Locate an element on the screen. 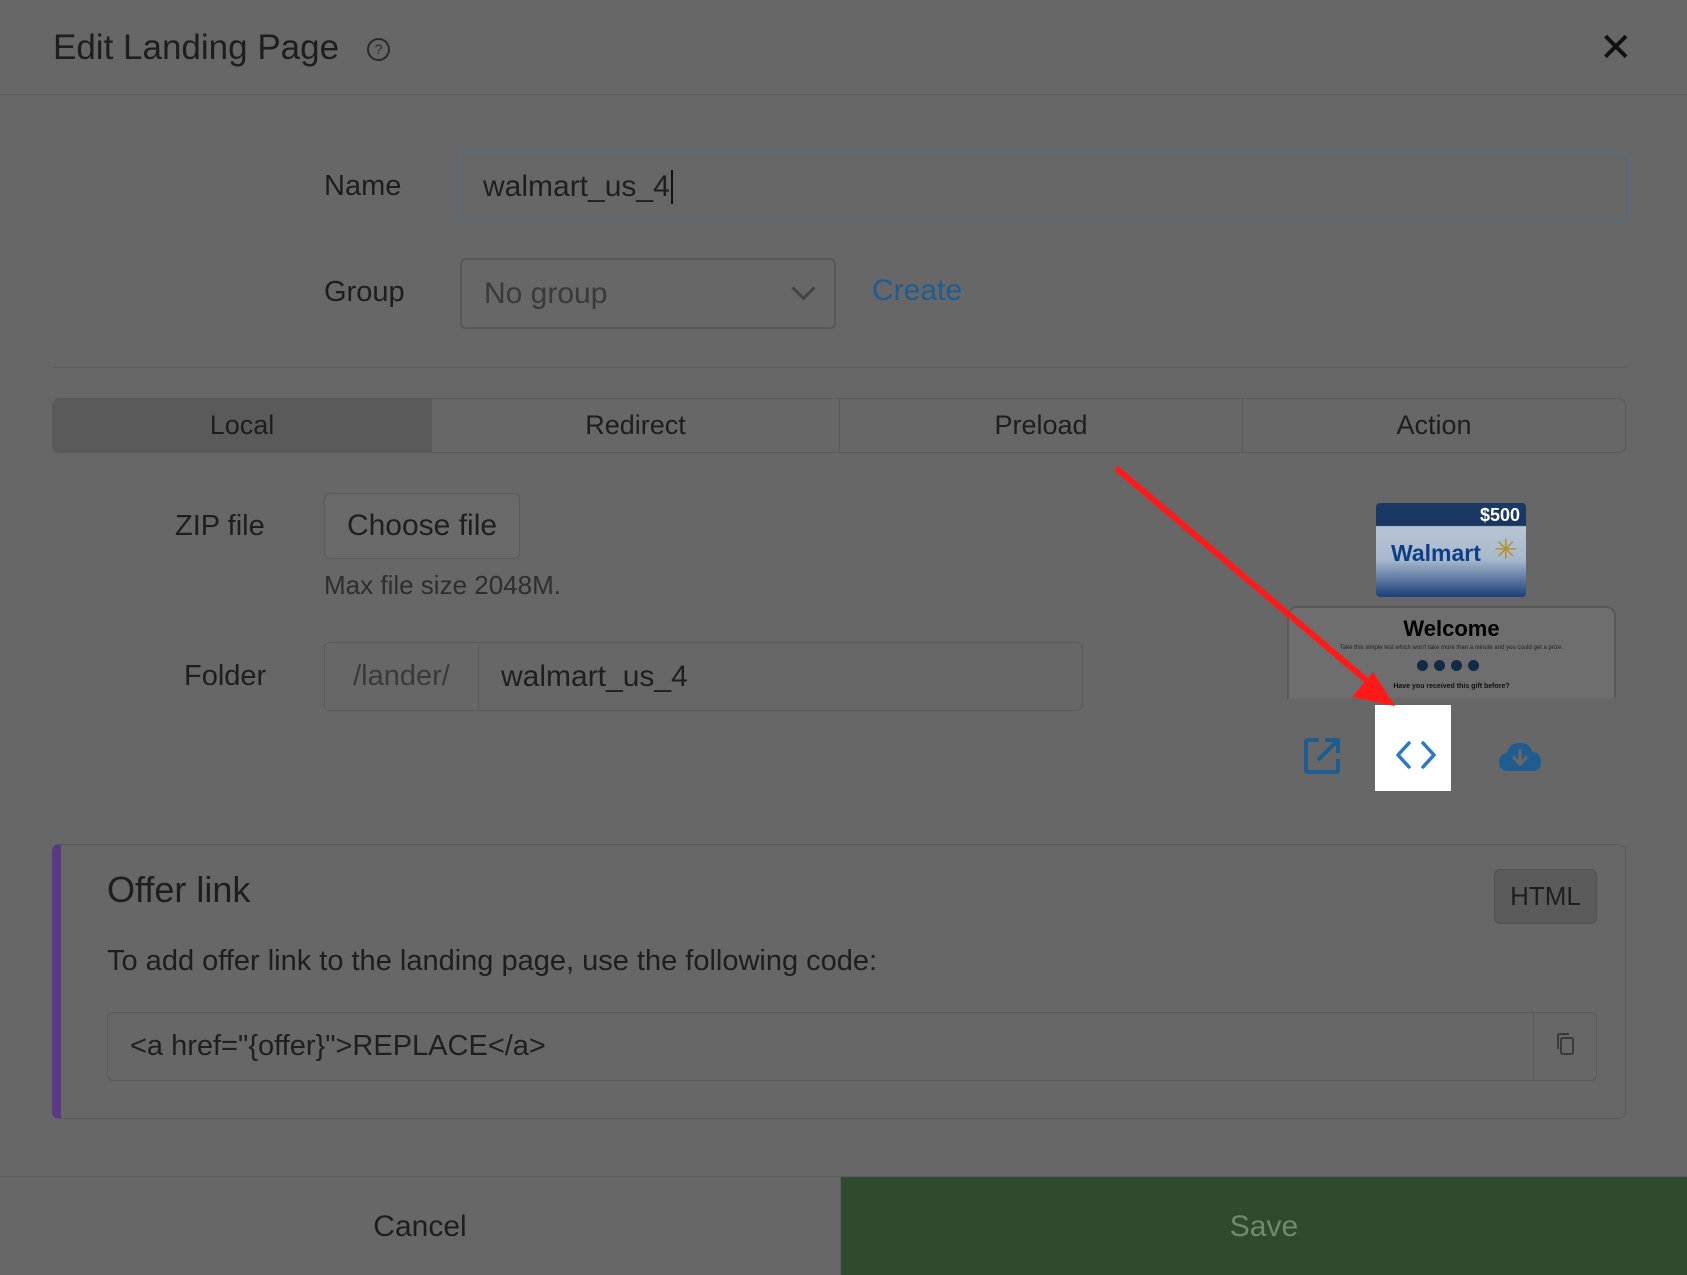 Image resolution: width=1687 pixels, height=1275 pixels. offer-code-field: <a href="{offer}">REPLACE</a> is located at coordinates (852, 1046).